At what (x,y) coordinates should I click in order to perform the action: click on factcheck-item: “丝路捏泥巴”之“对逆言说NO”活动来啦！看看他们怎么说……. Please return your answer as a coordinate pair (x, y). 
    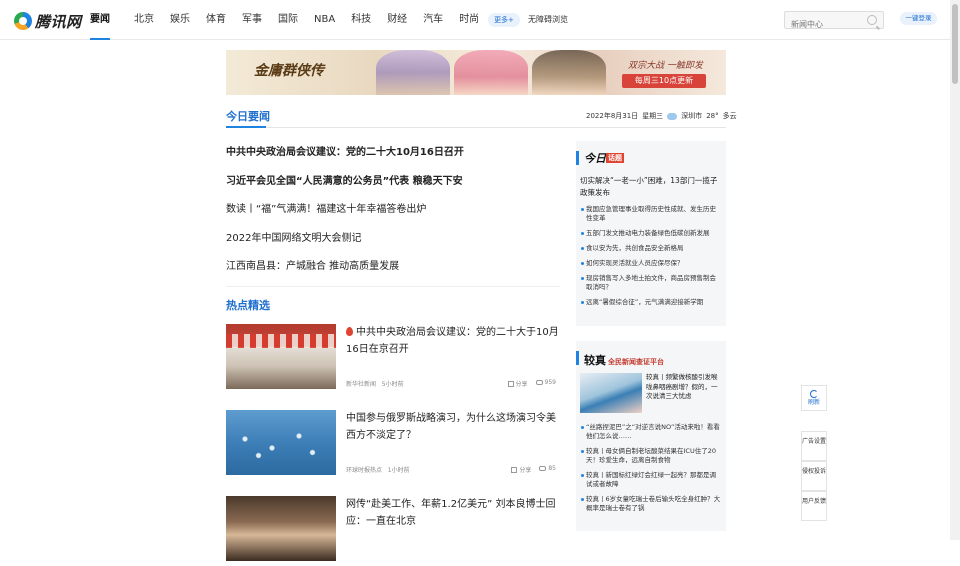
    Looking at the image, I should click on (651, 432).